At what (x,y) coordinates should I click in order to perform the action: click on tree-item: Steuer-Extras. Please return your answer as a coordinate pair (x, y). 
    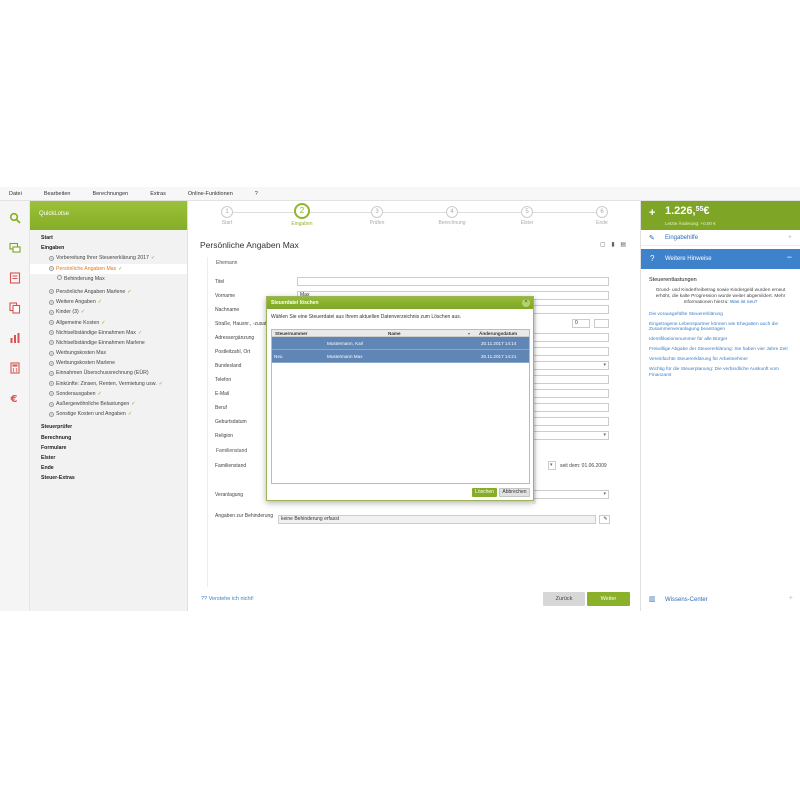
    Looking at the image, I should click on (108, 478).